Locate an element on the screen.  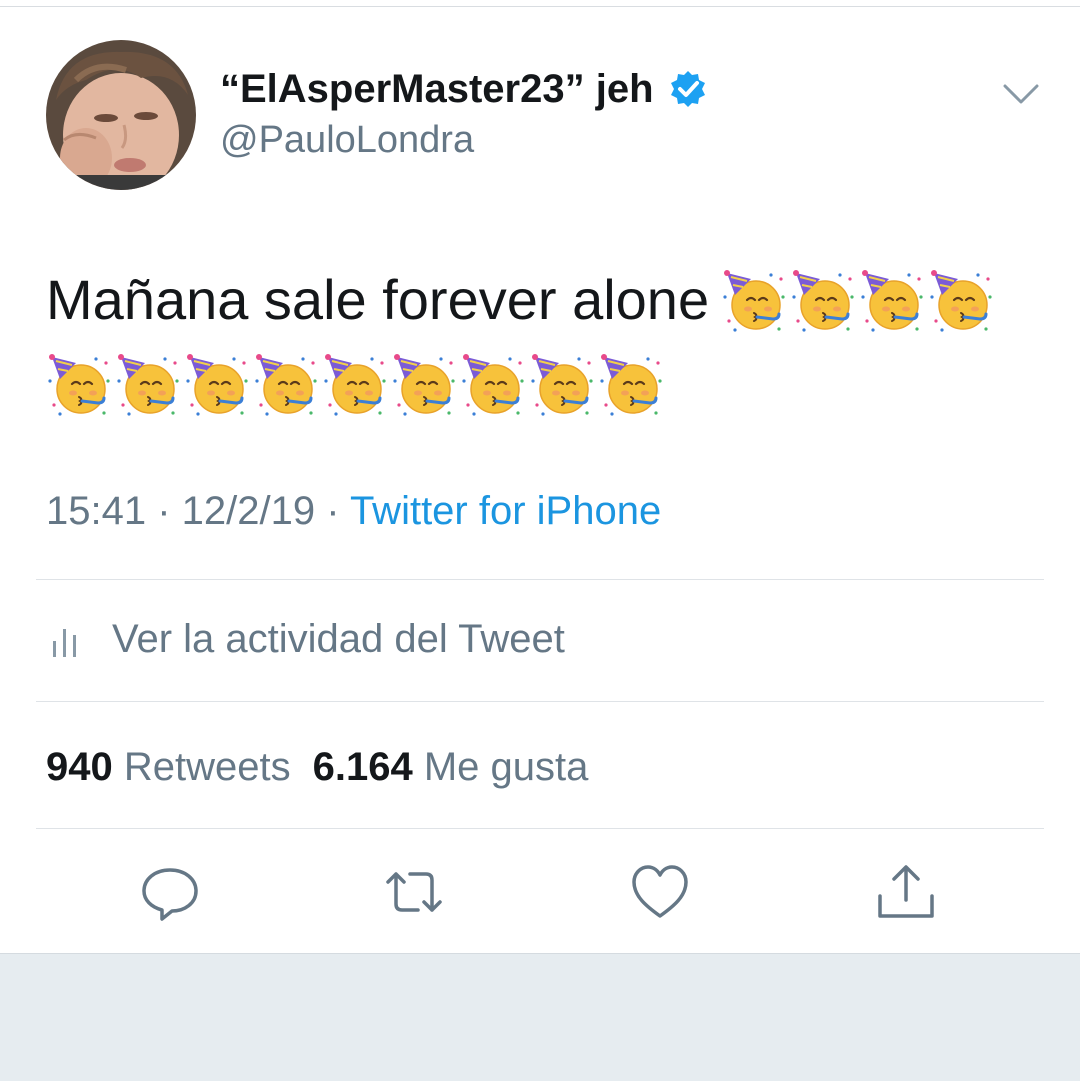
tweet-text-content: Mañana sale forever alone is located at coordinates (378, 299).